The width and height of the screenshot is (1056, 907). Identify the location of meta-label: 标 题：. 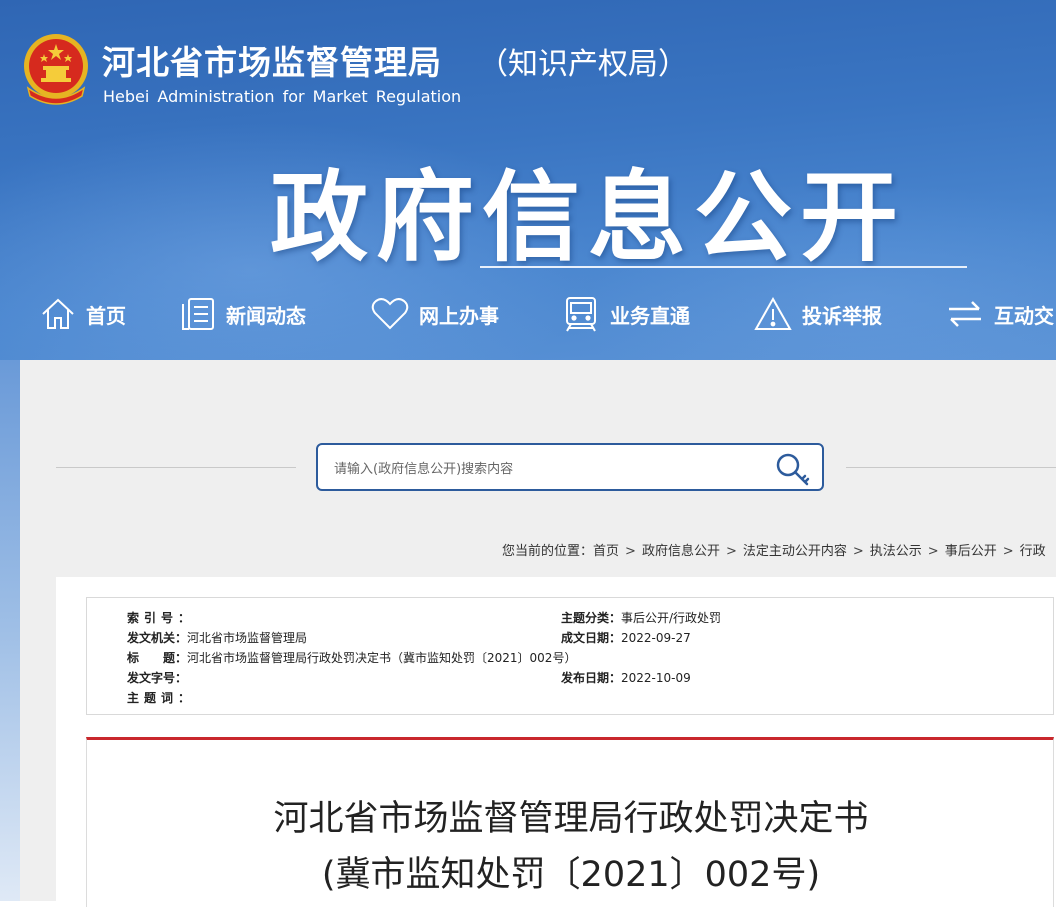
(157, 658).